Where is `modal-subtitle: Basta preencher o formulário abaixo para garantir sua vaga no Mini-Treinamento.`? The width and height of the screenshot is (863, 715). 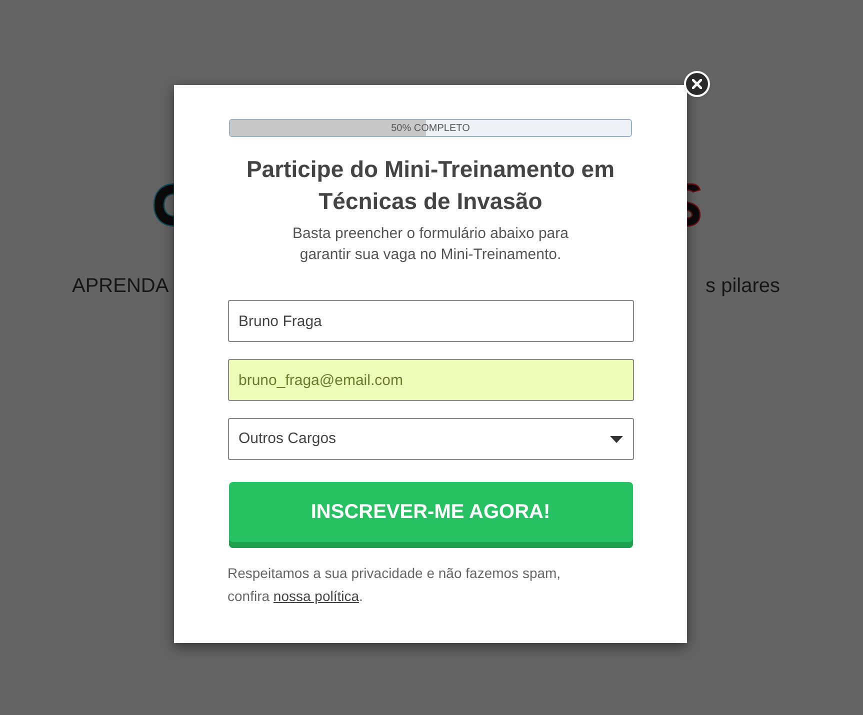 modal-subtitle: Basta preencher o formulário abaixo para garantir sua vaga no Mini-Treinamento. is located at coordinates (431, 244).